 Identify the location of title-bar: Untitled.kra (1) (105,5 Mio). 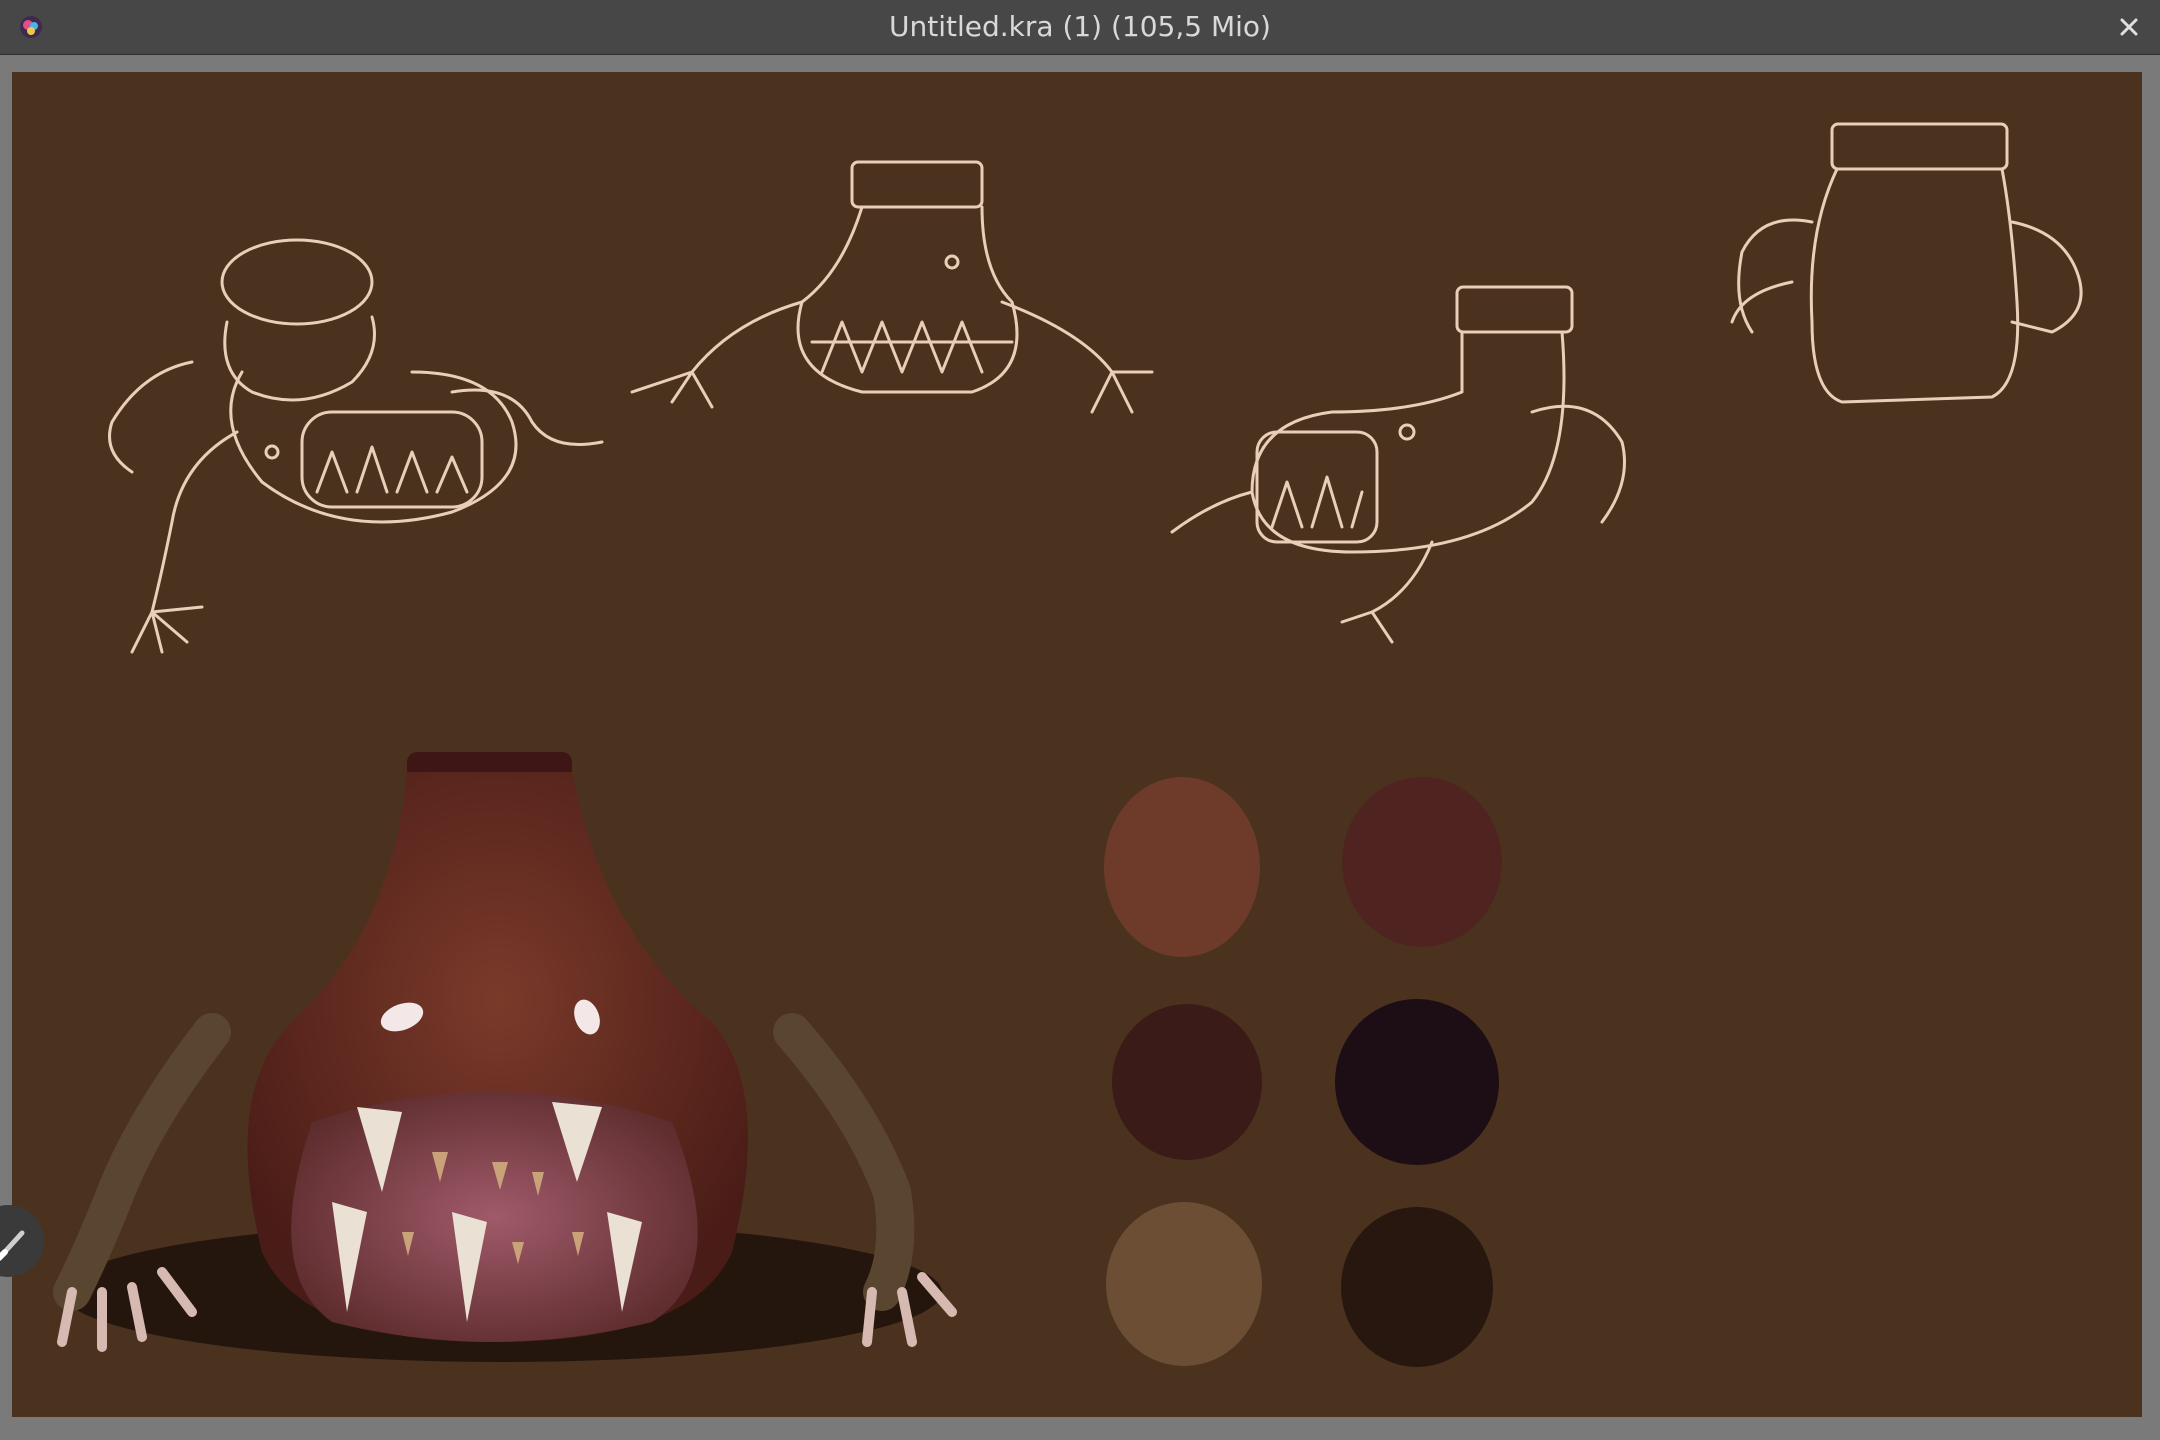
(1080, 27).